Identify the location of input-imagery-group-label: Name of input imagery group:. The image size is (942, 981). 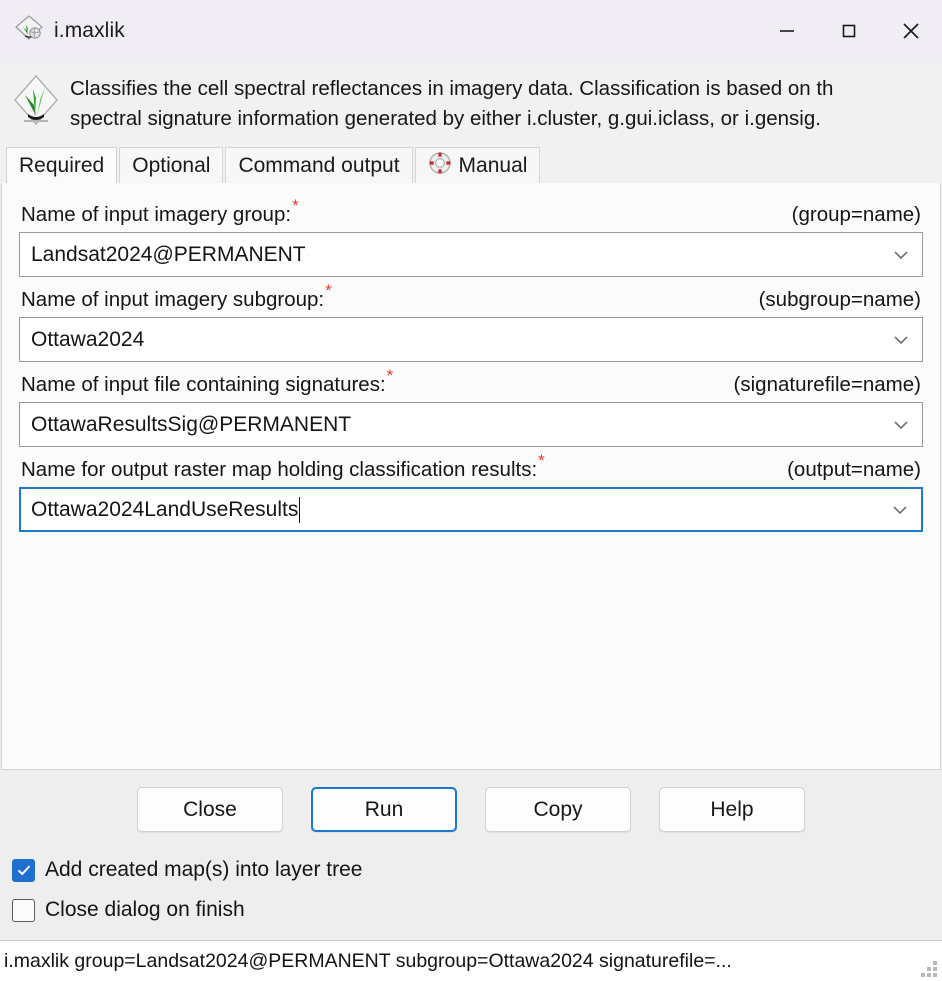
(156, 214).